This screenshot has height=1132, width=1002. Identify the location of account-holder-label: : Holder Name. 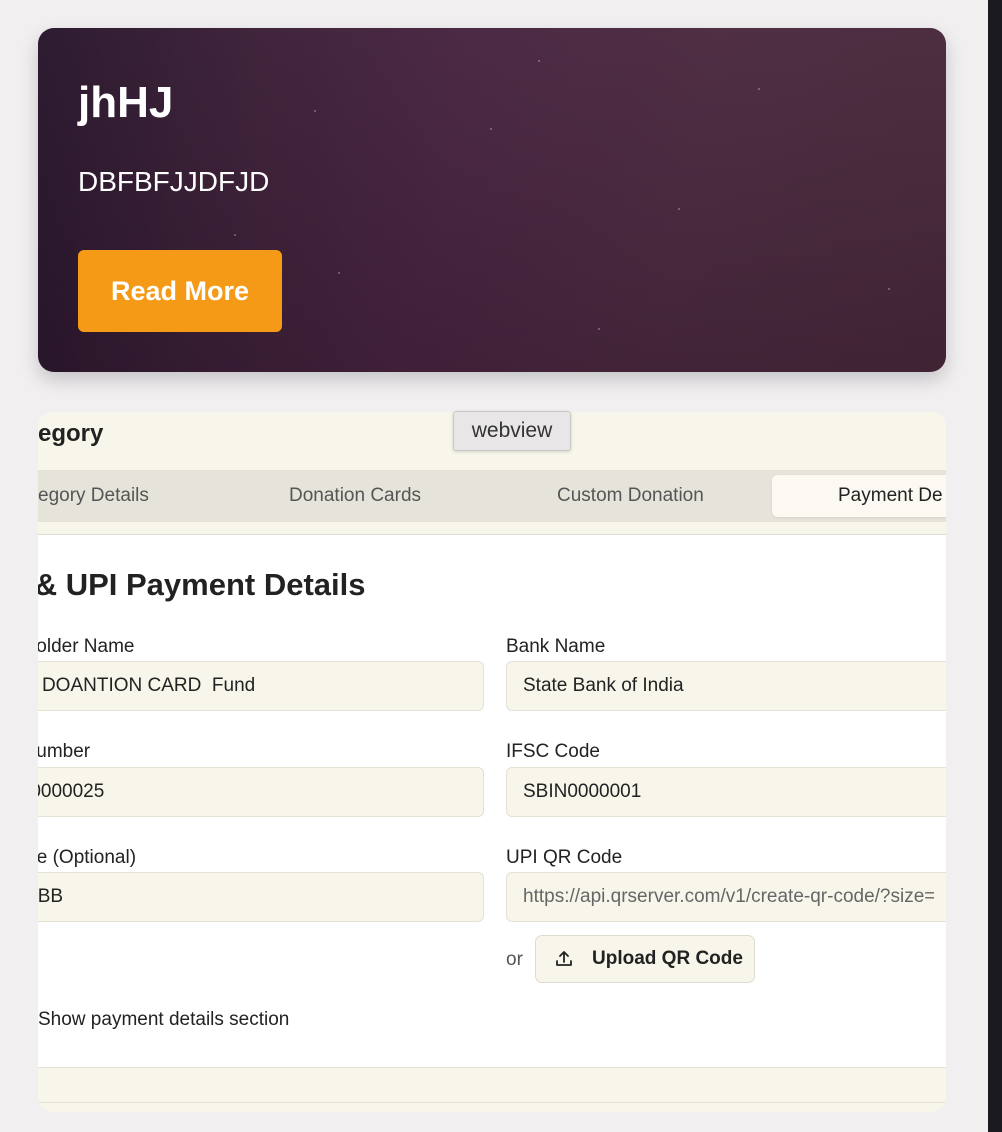
(86, 646).